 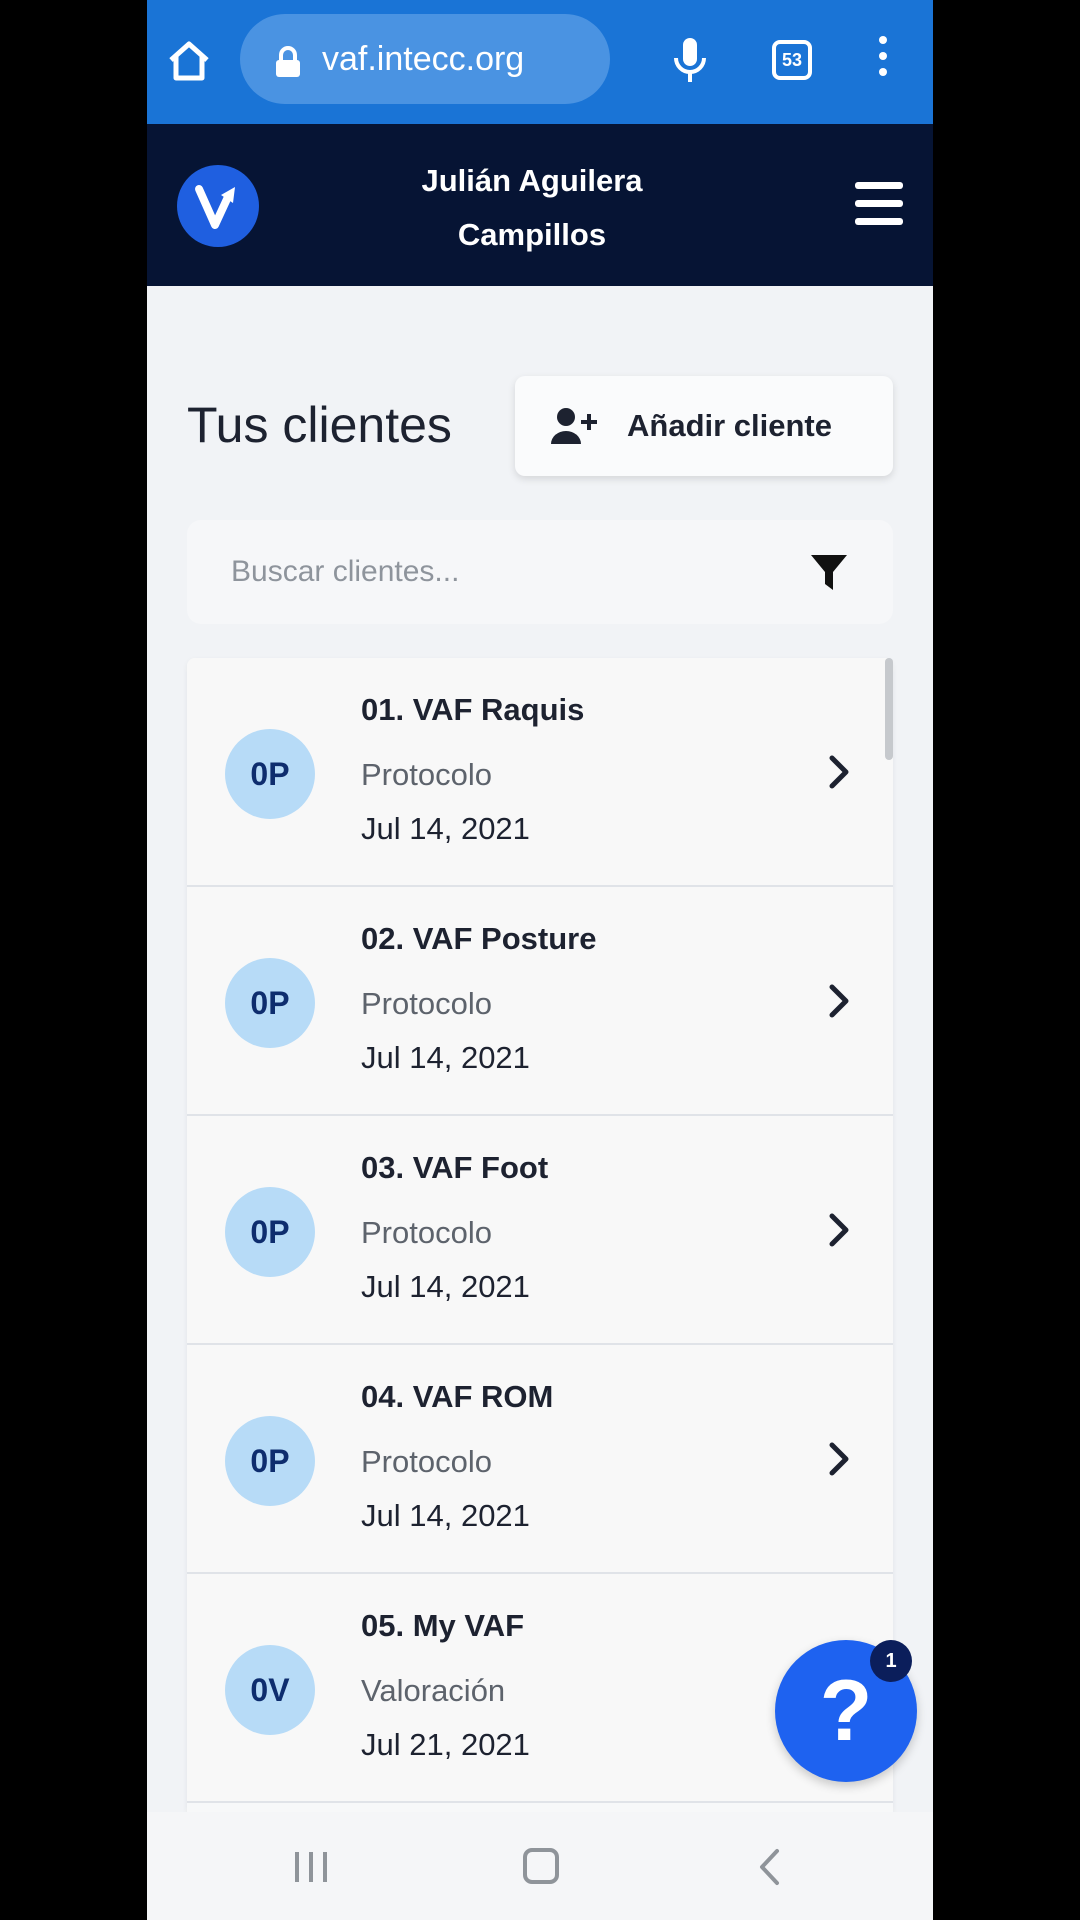 What do you see at coordinates (540, 1230) in the screenshot?
I see `client-row: 0P 03. VAF Foot Protocolo Jul 14, 2021` at bounding box center [540, 1230].